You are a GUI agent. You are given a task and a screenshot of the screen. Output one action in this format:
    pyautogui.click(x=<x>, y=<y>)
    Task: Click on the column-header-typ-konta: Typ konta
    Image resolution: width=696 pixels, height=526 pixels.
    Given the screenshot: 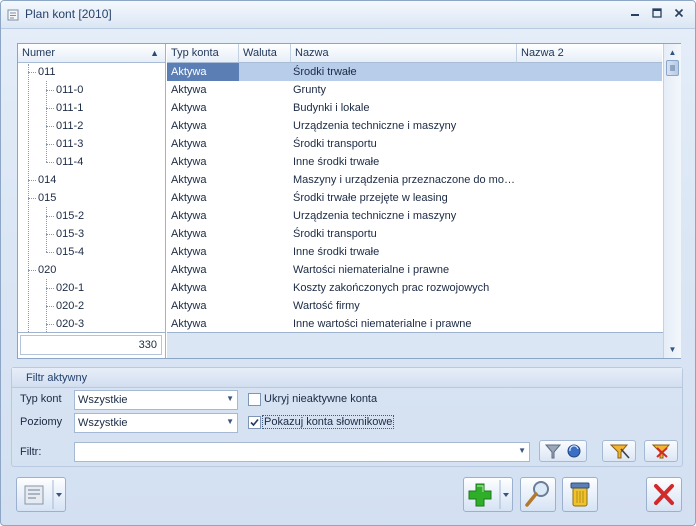 What is the action you would take?
    pyautogui.click(x=203, y=53)
    